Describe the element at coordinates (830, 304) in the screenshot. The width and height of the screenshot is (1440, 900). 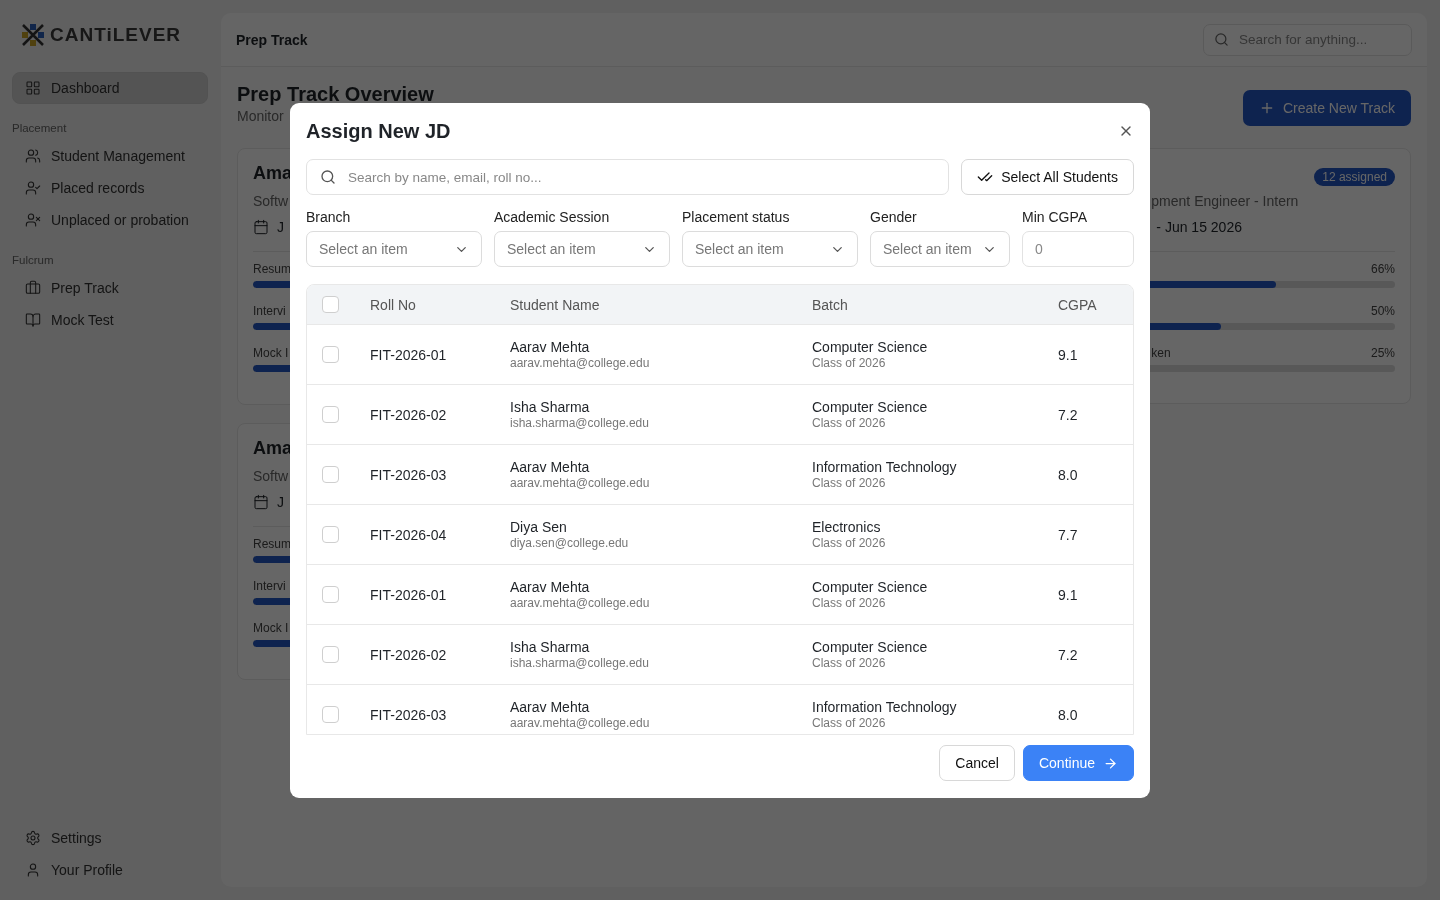
I see `column-header: Batch` at that location.